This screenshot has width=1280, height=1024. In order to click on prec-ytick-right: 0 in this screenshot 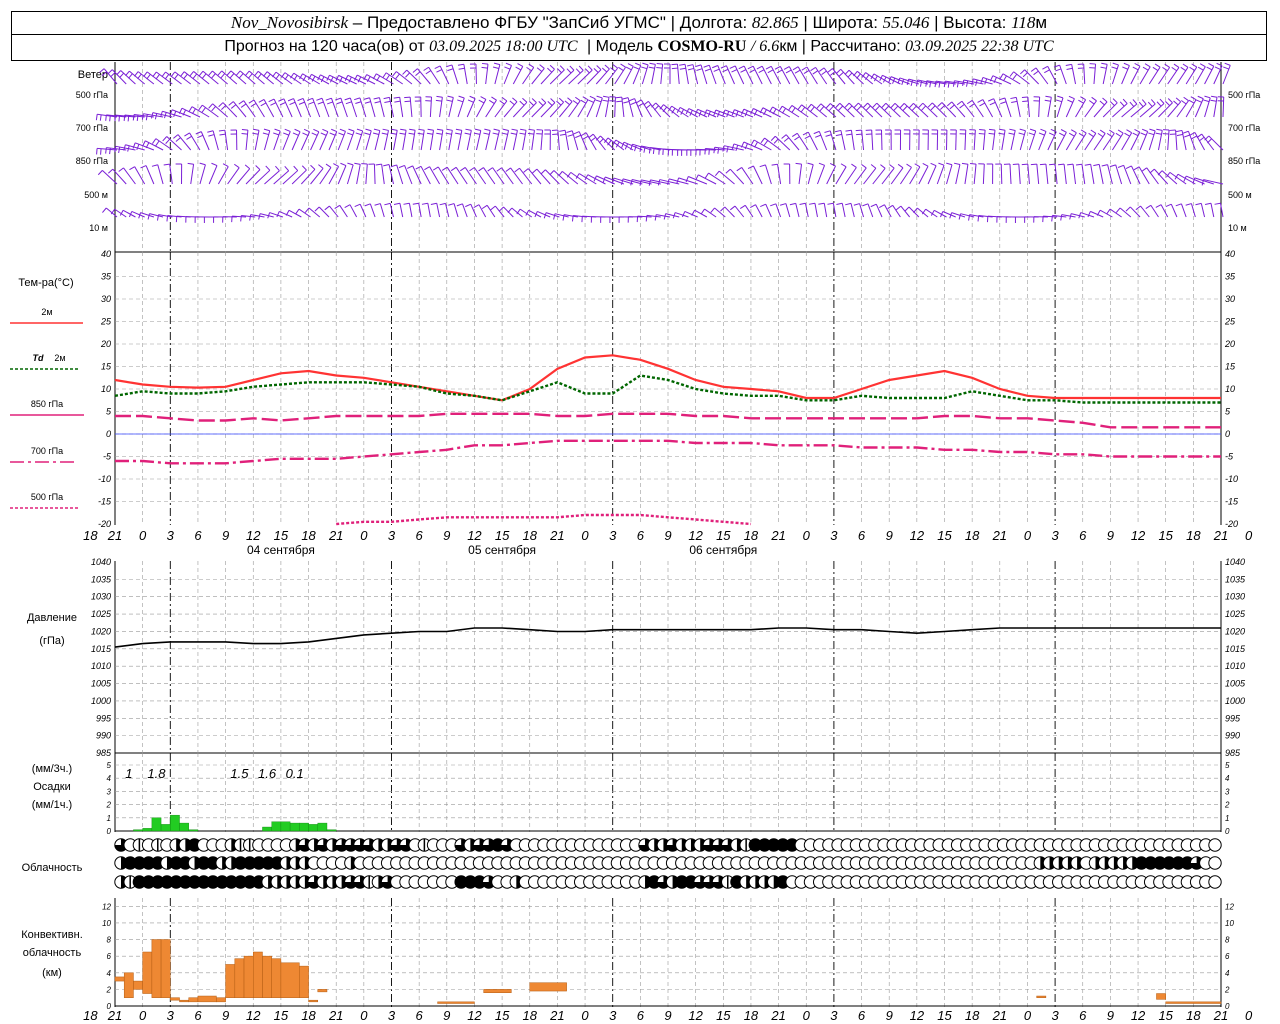, I will do `click(1227, 831)`.